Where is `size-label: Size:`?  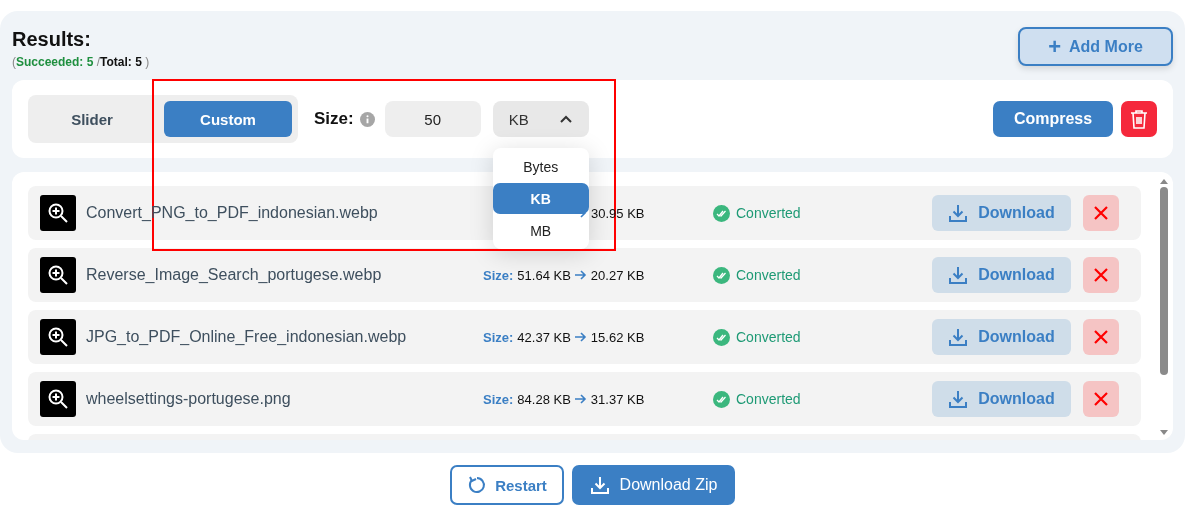 size-label: Size: is located at coordinates (334, 119).